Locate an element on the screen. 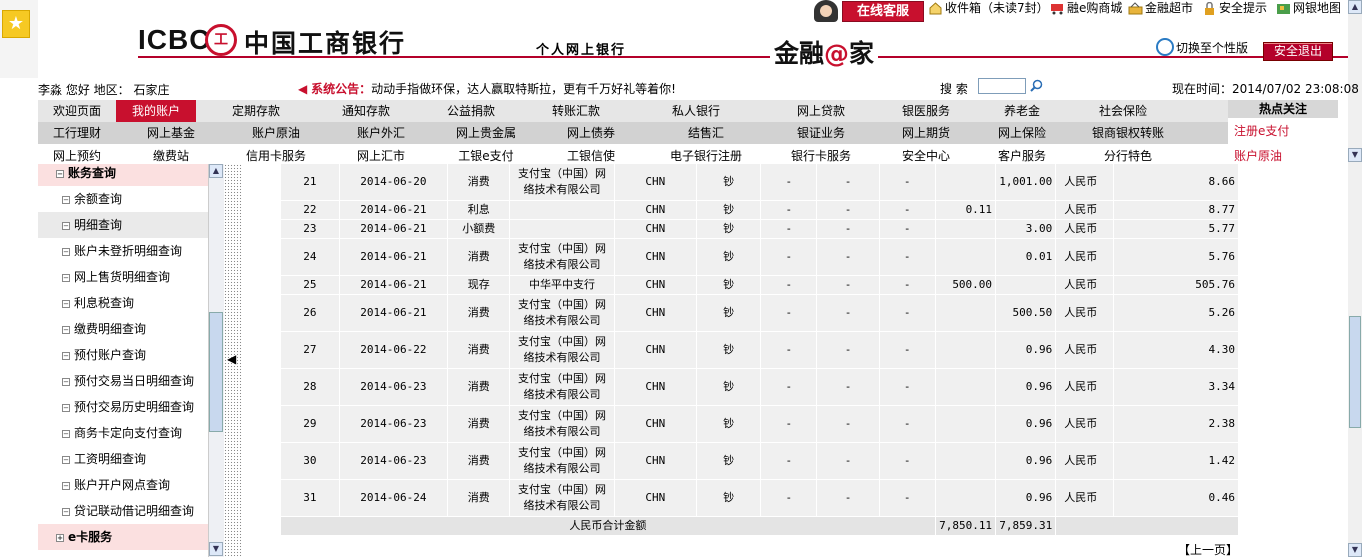 The image size is (1362, 558). expense-cell: 500.50 is located at coordinates (1026, 313).